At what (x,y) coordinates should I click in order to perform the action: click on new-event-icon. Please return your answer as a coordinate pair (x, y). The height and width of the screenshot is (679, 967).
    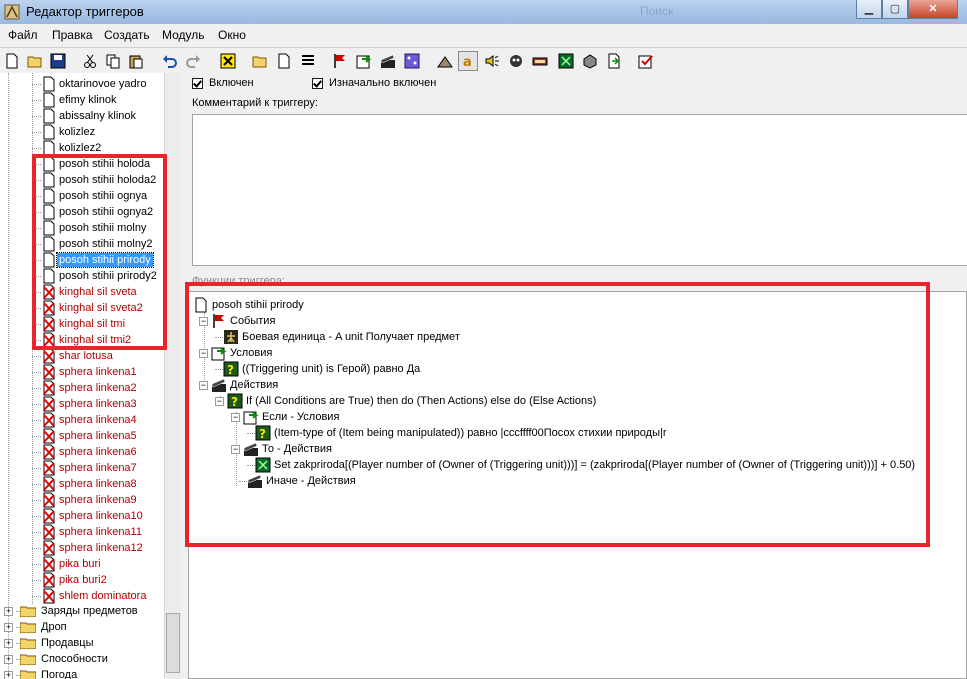
    Looking at the image, I should click on (340, 61).